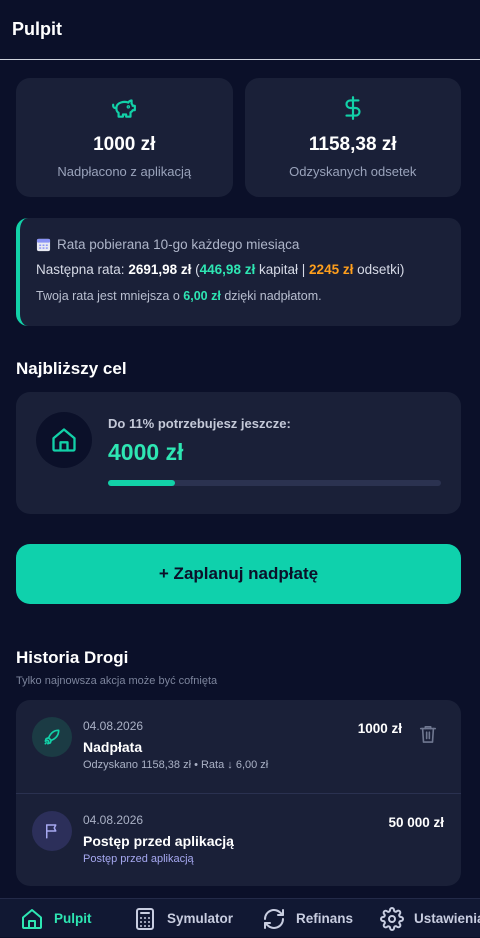 This screenshot has width=480, height=938. I want to click on capital-label: kapitał, so click(278, 269).